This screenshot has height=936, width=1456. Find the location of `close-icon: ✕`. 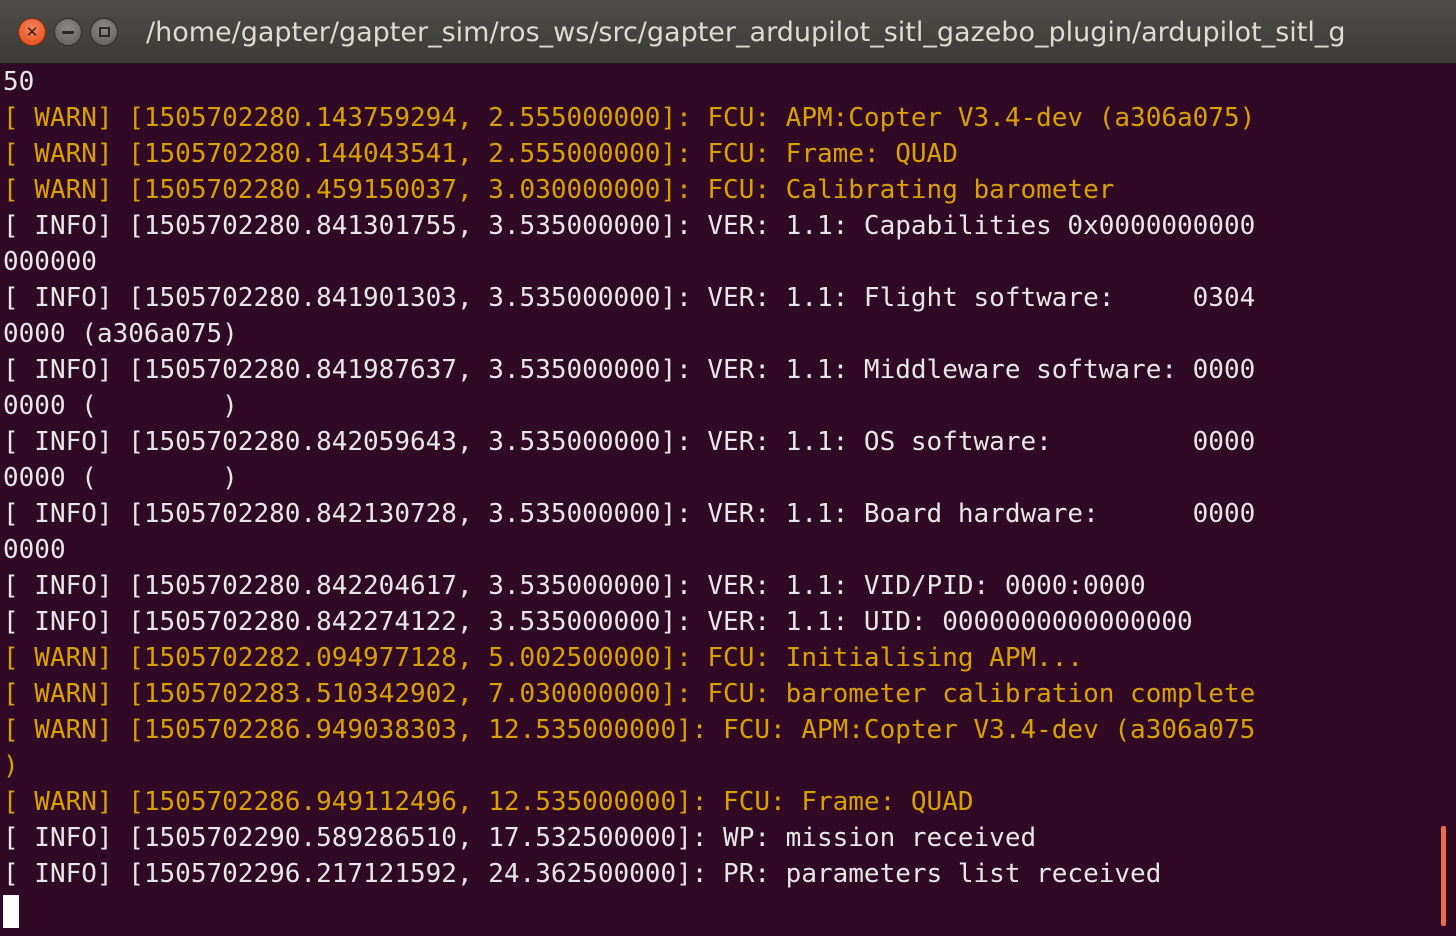

close-icon: ✕ is located at coordinates (32, 32).